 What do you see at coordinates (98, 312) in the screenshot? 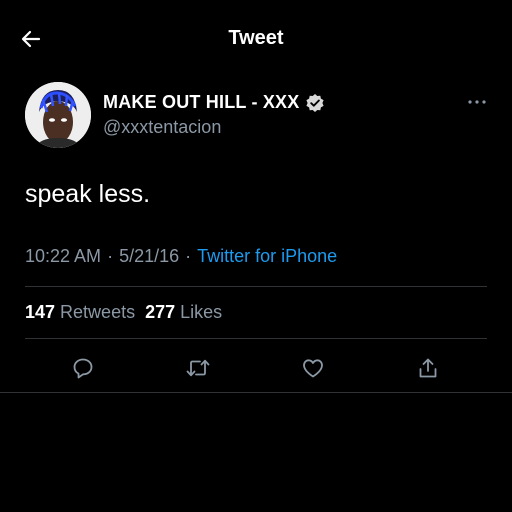
I see `retweets-label: Retweets` at bounding box center [98, 312].